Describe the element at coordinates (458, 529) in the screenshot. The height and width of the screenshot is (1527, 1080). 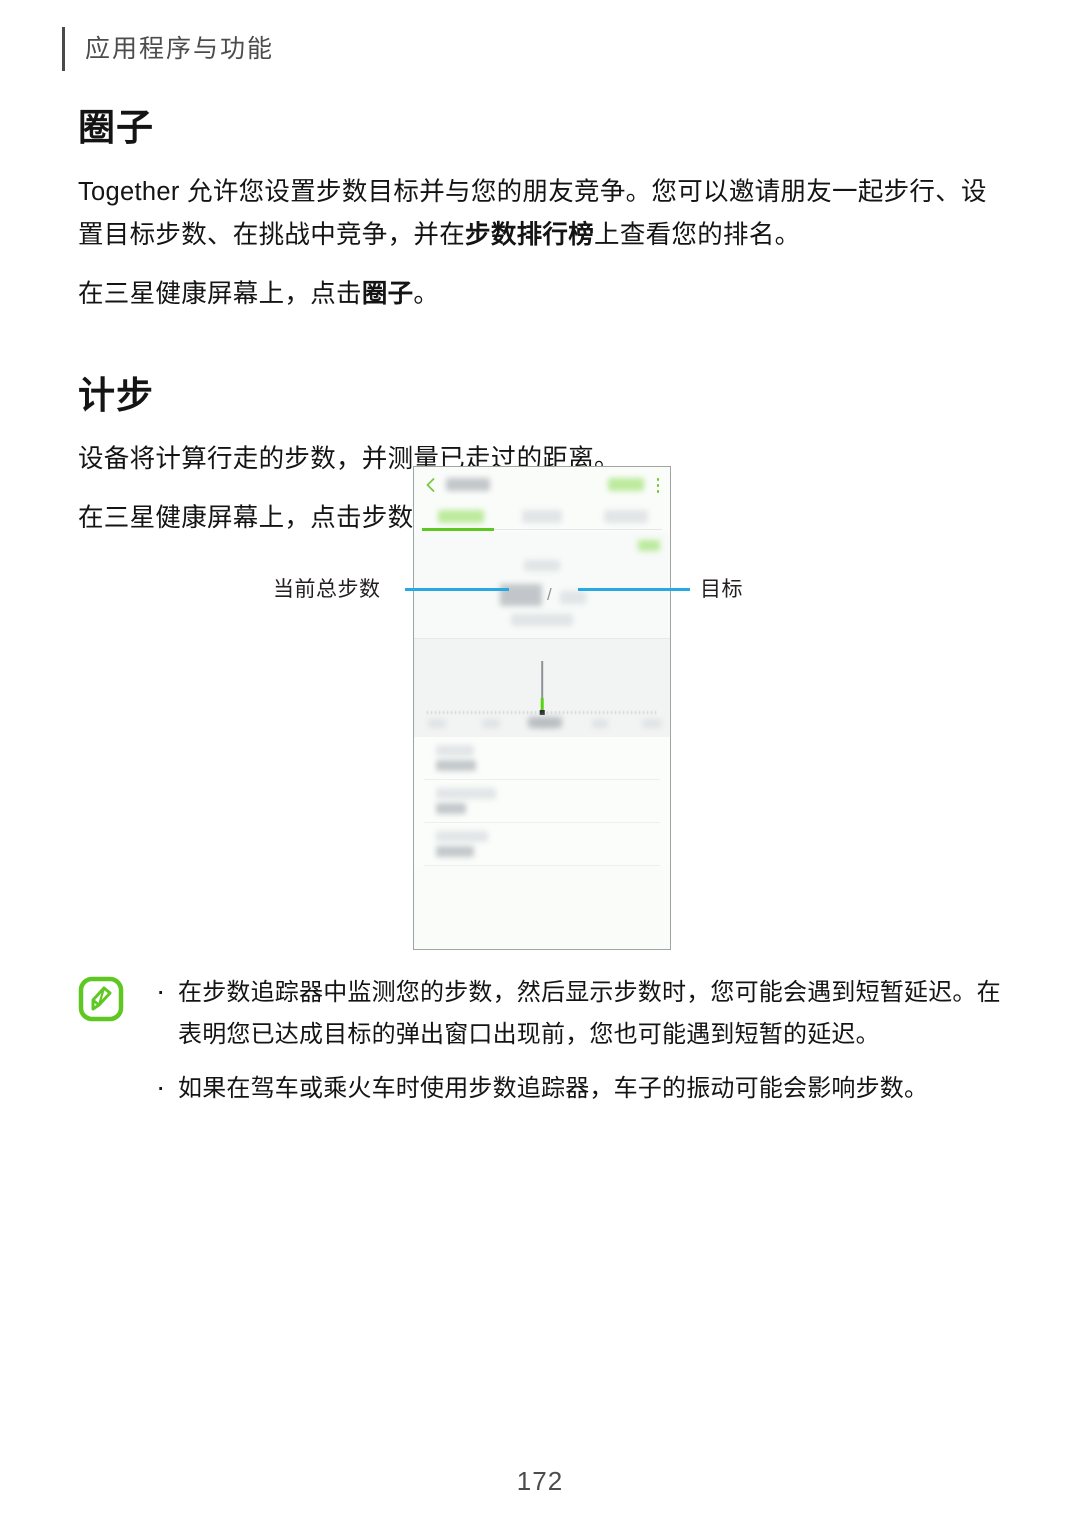
I see `tab-active-indicator` at that location.